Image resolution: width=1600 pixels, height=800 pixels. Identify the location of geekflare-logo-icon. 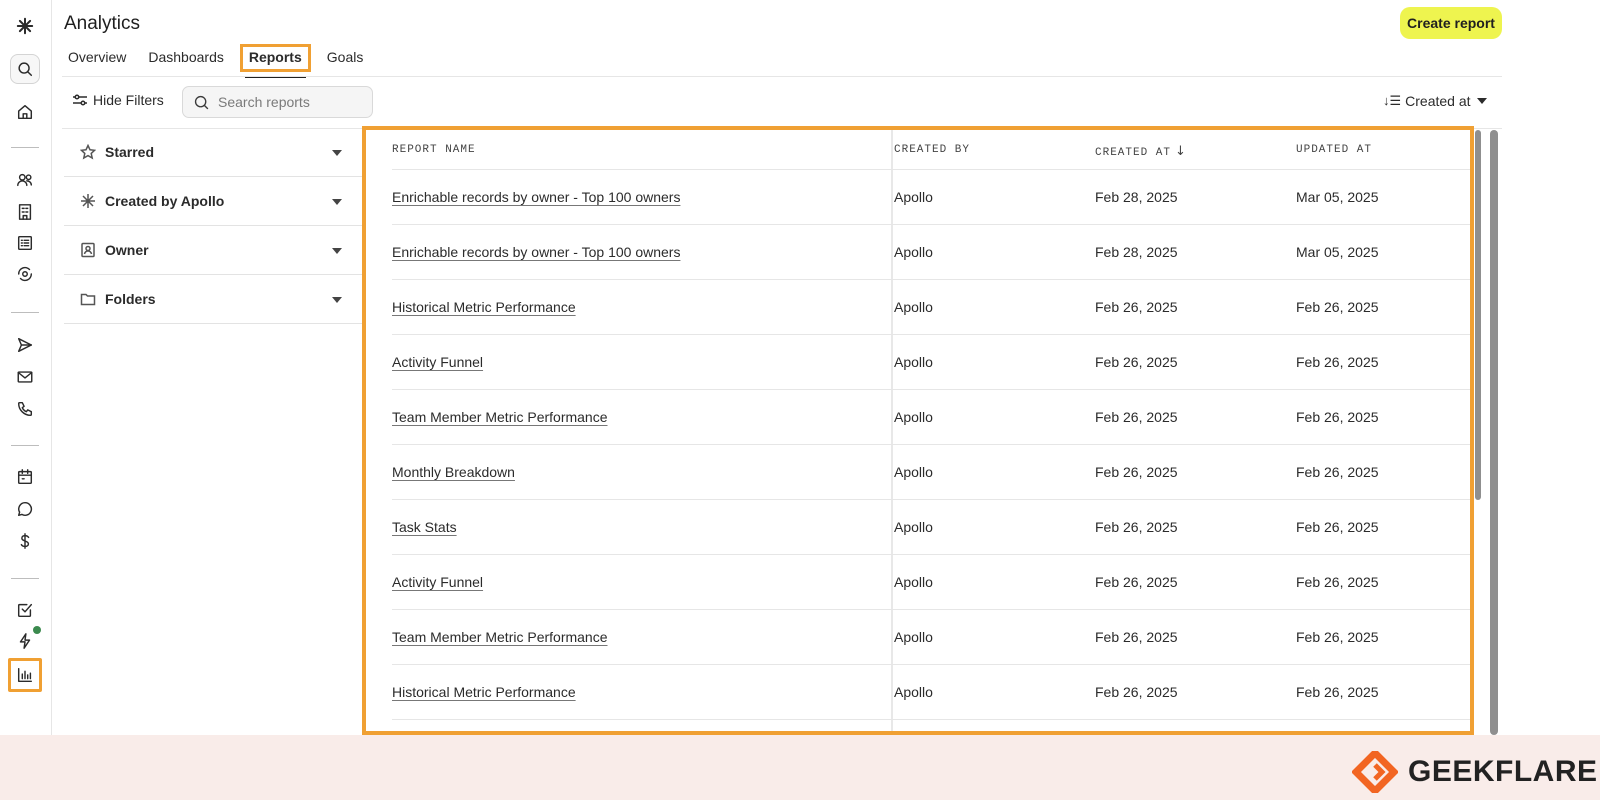
(1375, 772).